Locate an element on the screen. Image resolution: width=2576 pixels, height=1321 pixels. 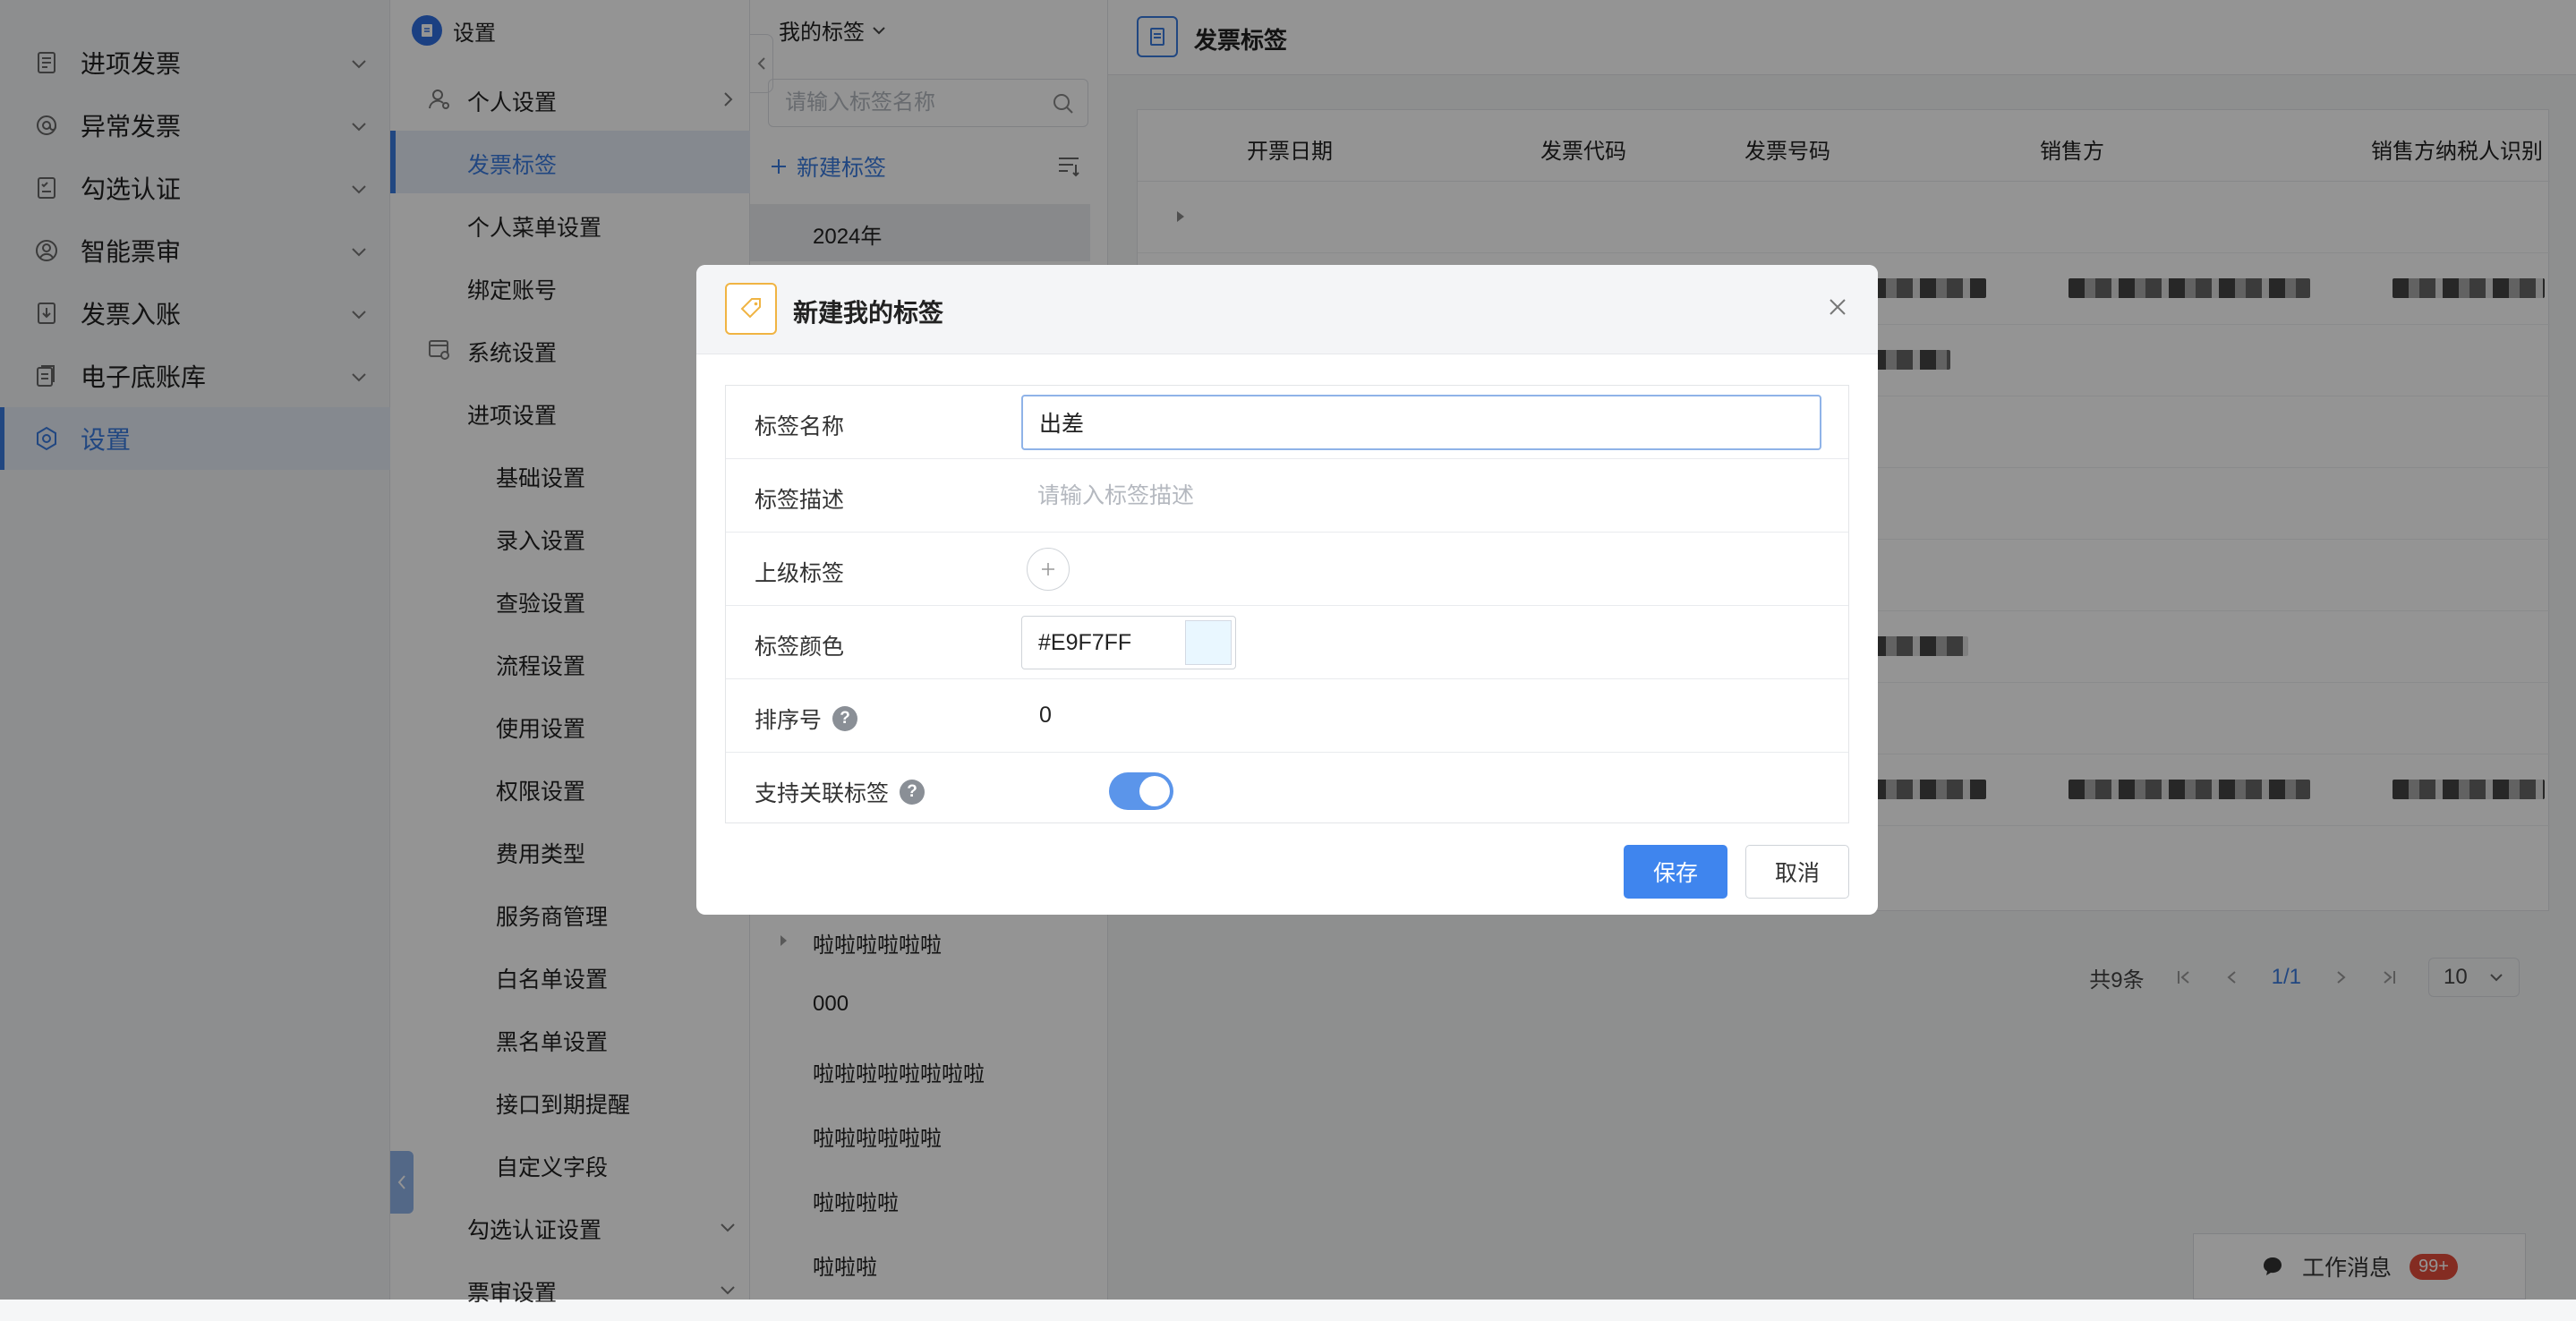
form-row-description: 标签描述 is located at coordinates (1287, 496).